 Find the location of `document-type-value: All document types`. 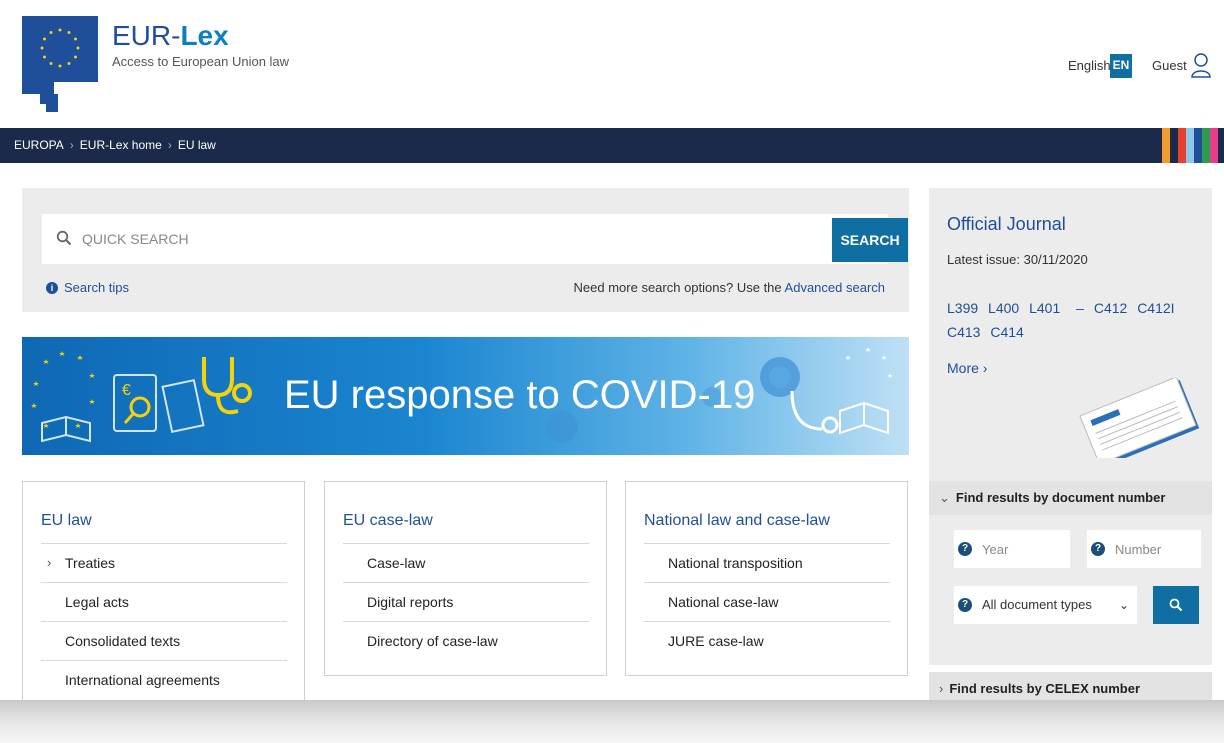

document-type-value: All document types is located at coordinates (1037, 604).